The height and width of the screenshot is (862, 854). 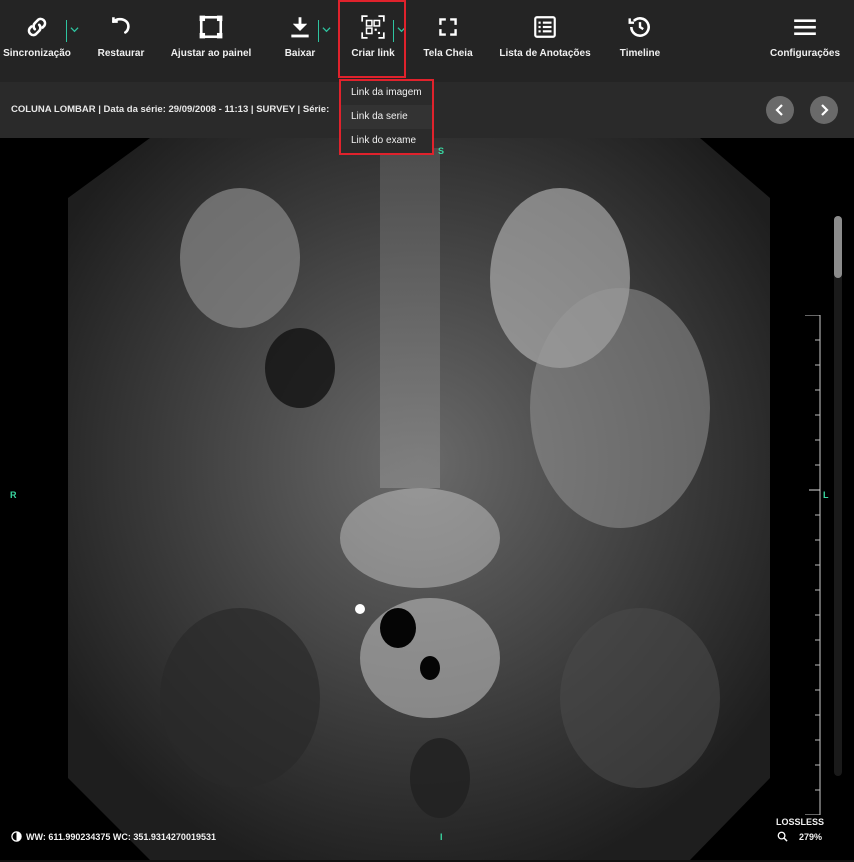 I want to click on list-icon, so click(x=545, y=27).